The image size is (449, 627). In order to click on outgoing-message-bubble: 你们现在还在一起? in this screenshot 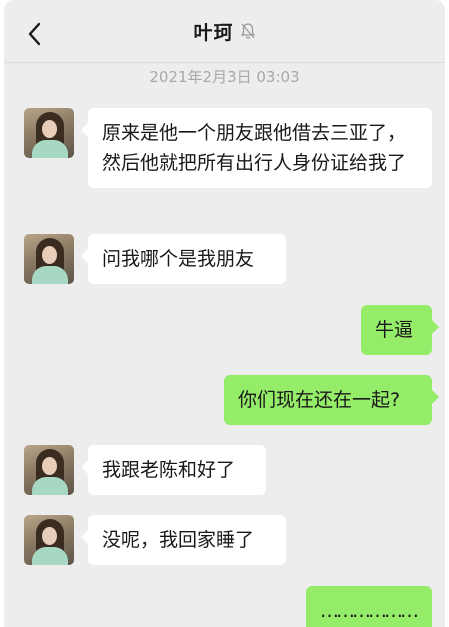, I will do `click(331, 400)`.